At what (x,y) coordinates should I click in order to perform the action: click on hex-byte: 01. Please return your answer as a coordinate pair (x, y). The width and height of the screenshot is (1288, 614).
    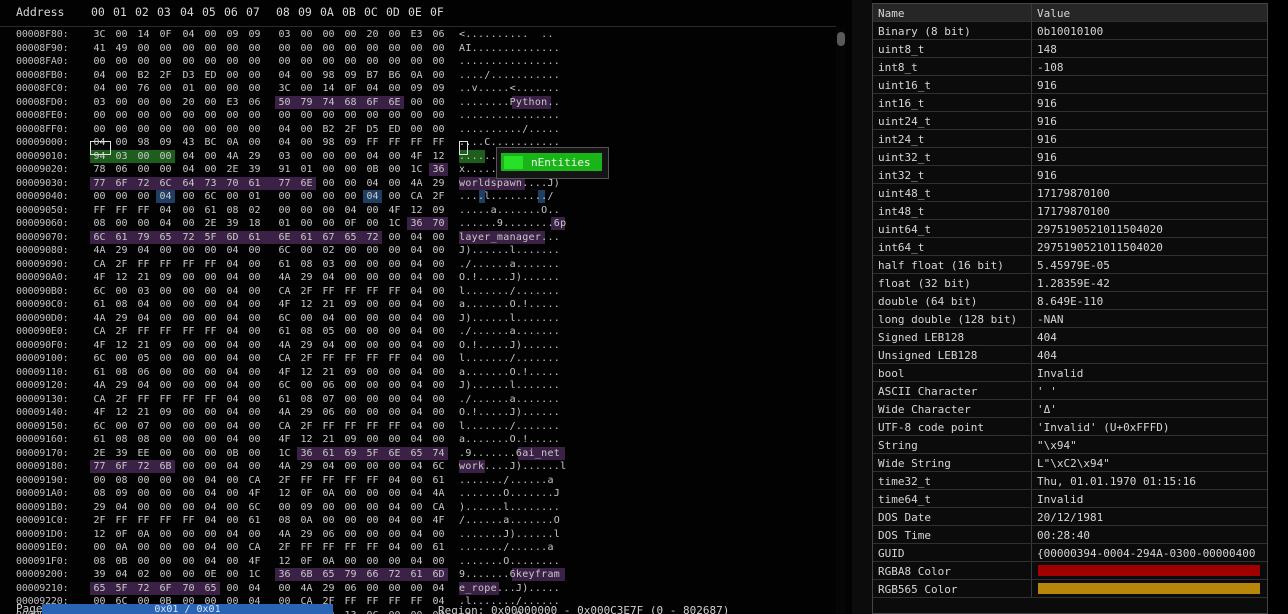
    Looking at the image, I should click on (284, 223).